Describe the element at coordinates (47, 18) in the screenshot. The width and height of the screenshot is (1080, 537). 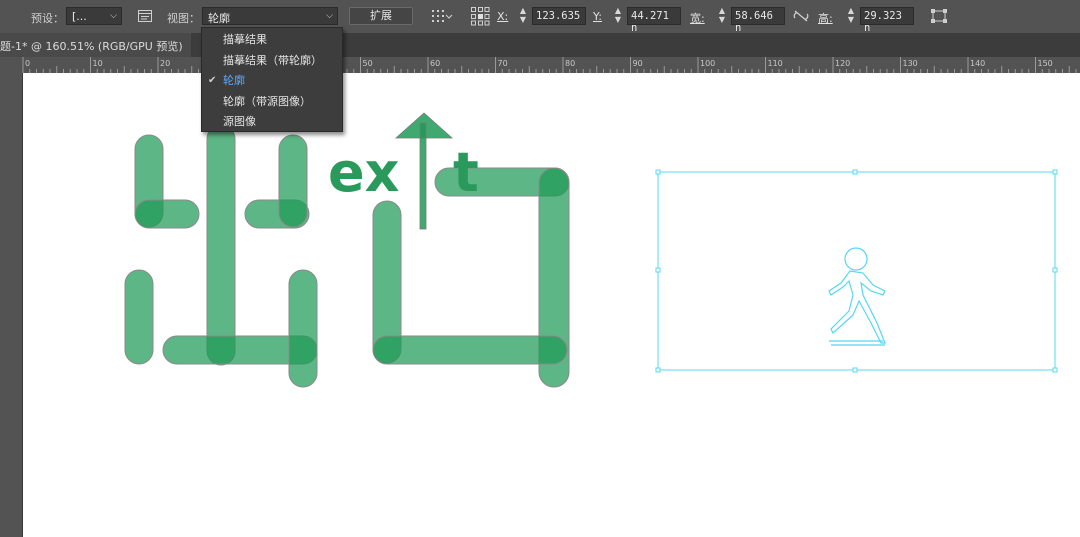
I see `preset-label: 预设：` at that location.